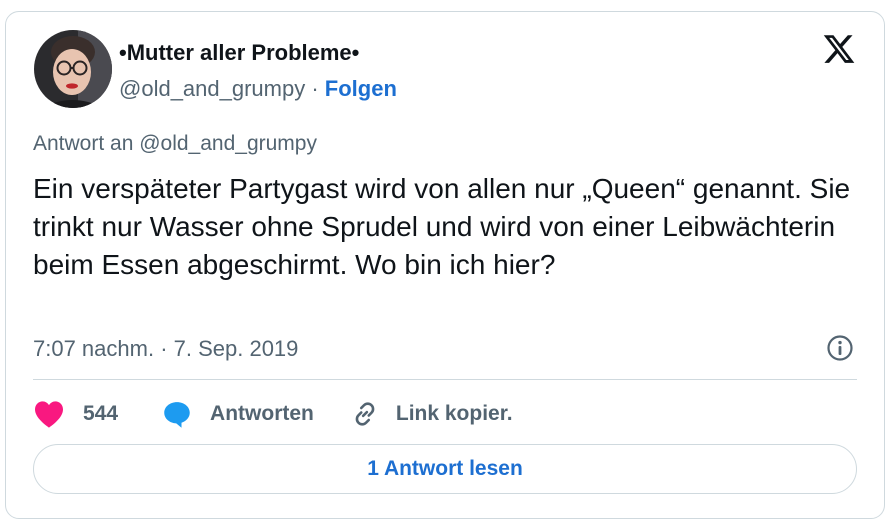  What do you see at coordinates (361, 88) in the screenshot?
I see `follow-button: Folgen` at bounding box center [361, 88].